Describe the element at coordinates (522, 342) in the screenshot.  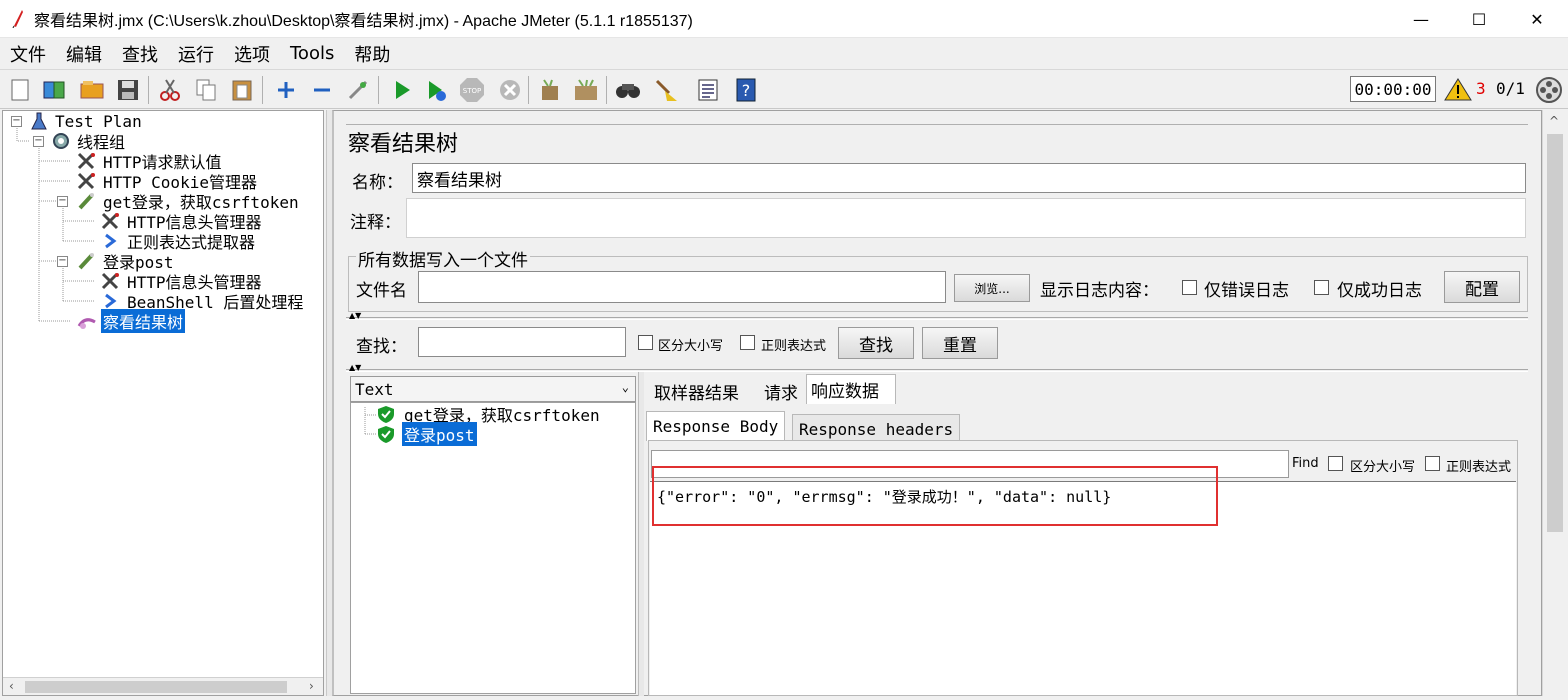
I see `search-input` at that location.